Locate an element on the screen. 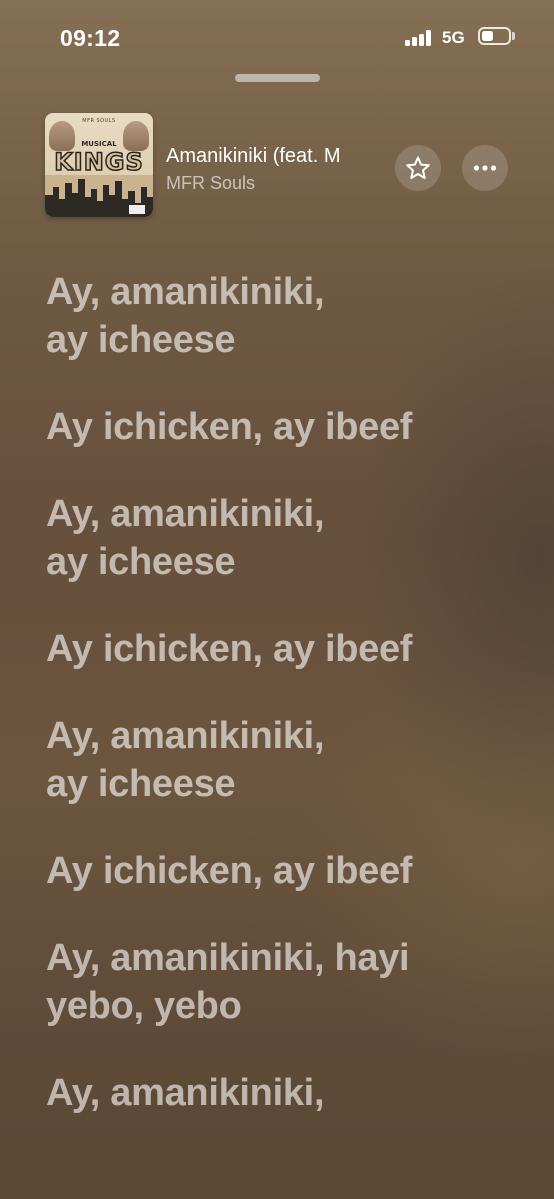 The image size is (554, 1199). battery-tip is located at coordinates (513, 36).